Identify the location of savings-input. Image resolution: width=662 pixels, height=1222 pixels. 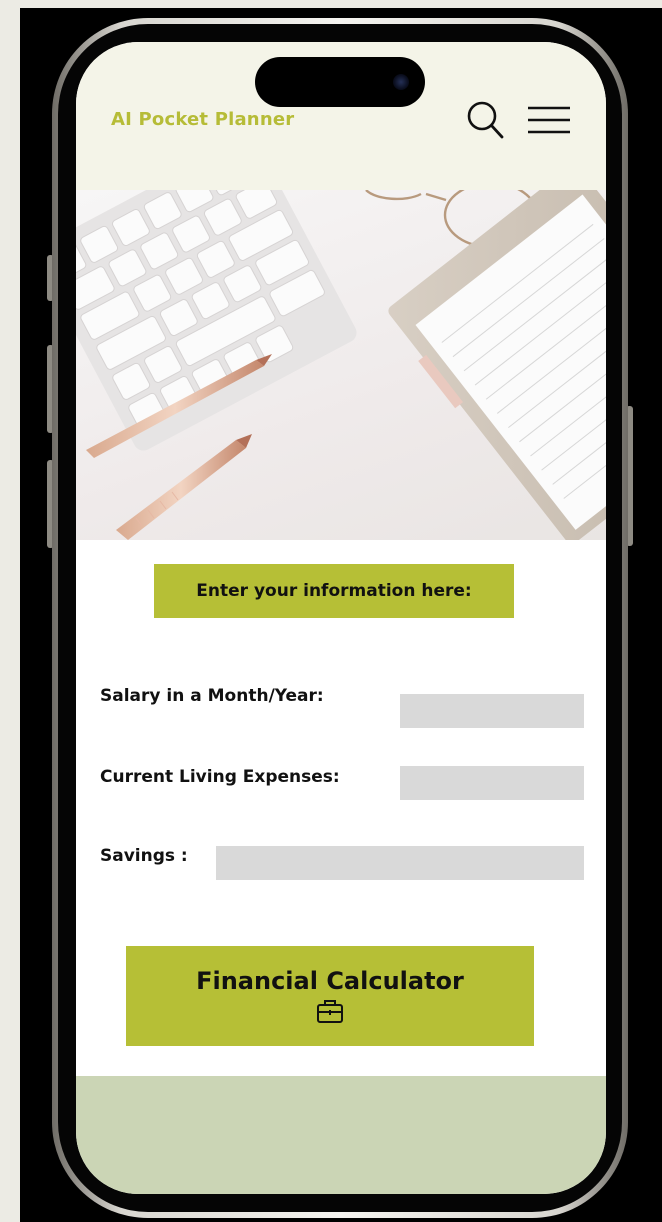
(400, 863).